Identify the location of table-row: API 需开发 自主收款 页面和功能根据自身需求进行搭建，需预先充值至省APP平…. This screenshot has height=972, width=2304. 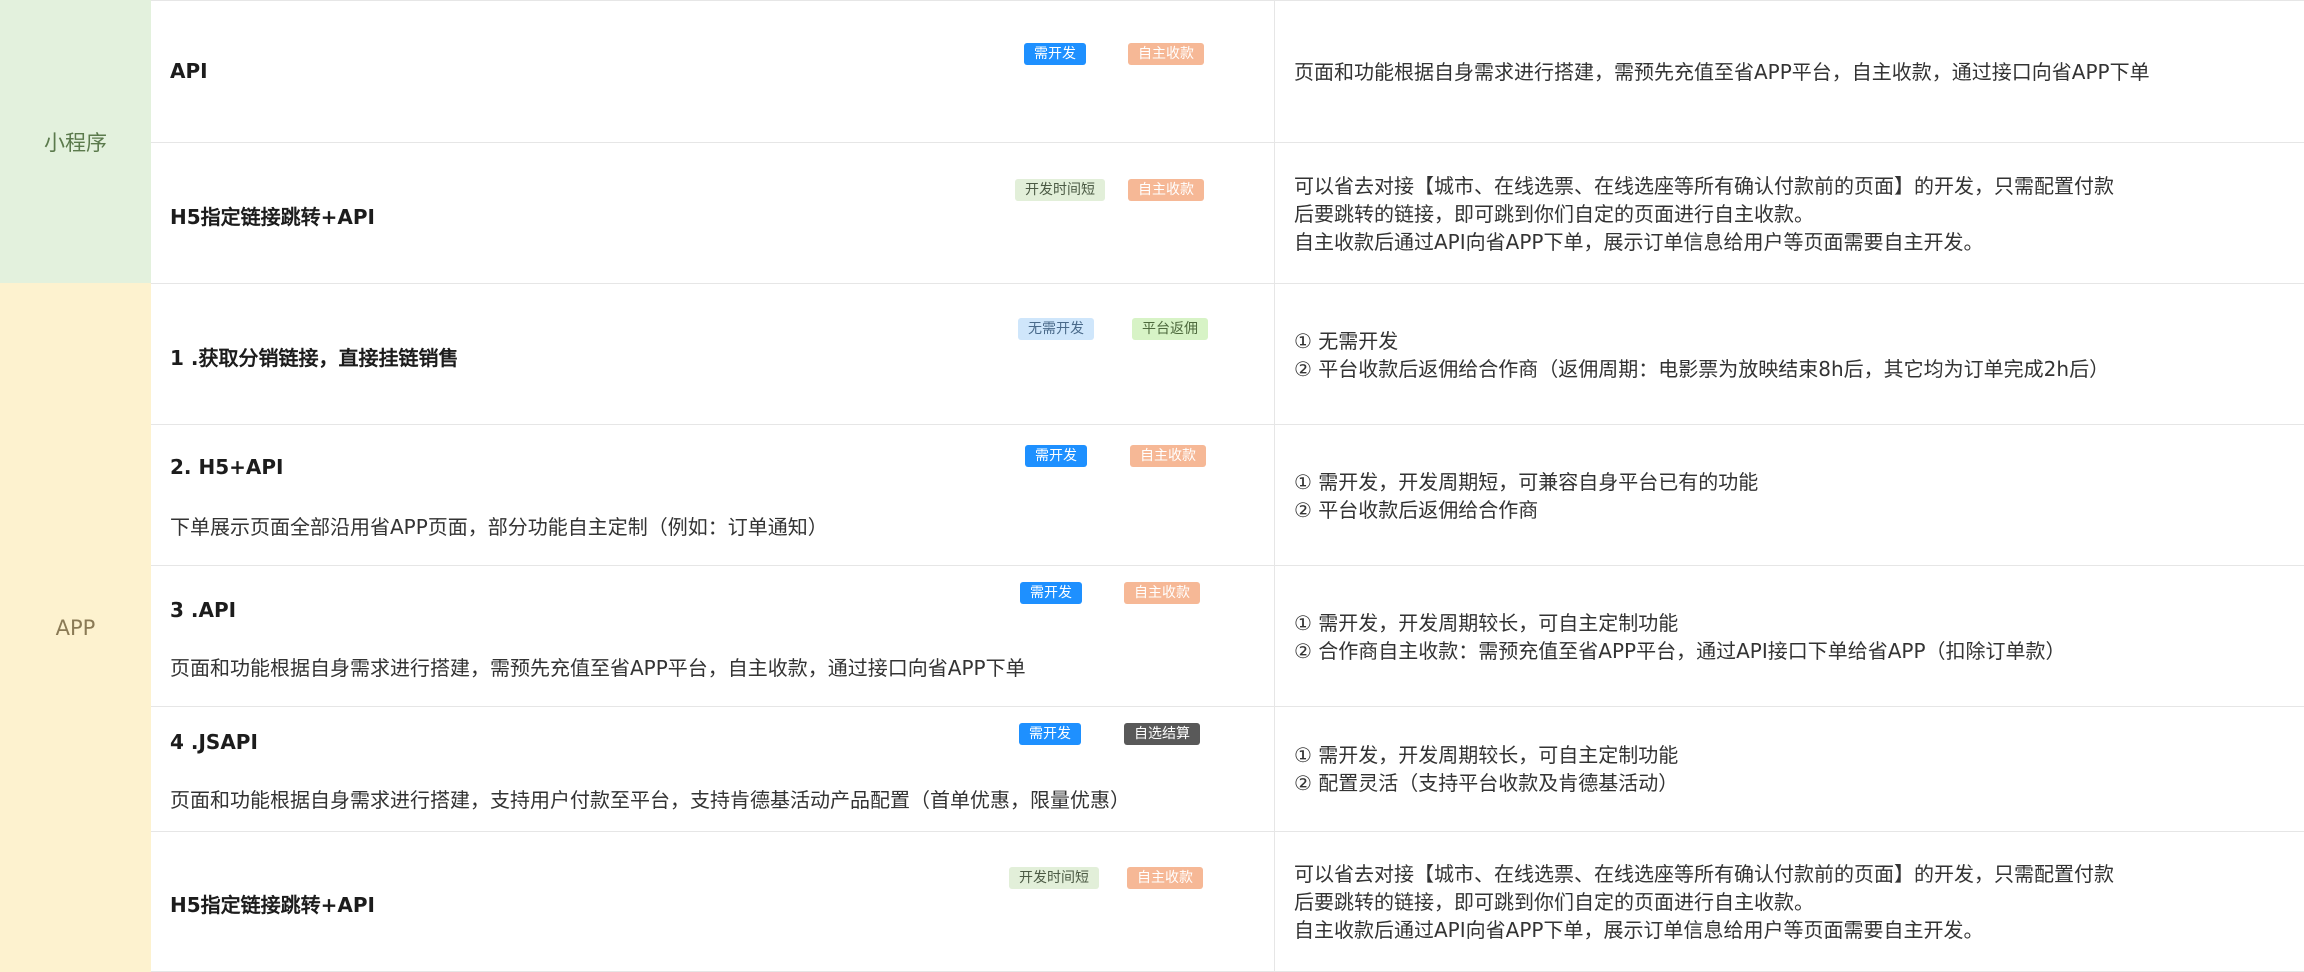
(1227, 71).